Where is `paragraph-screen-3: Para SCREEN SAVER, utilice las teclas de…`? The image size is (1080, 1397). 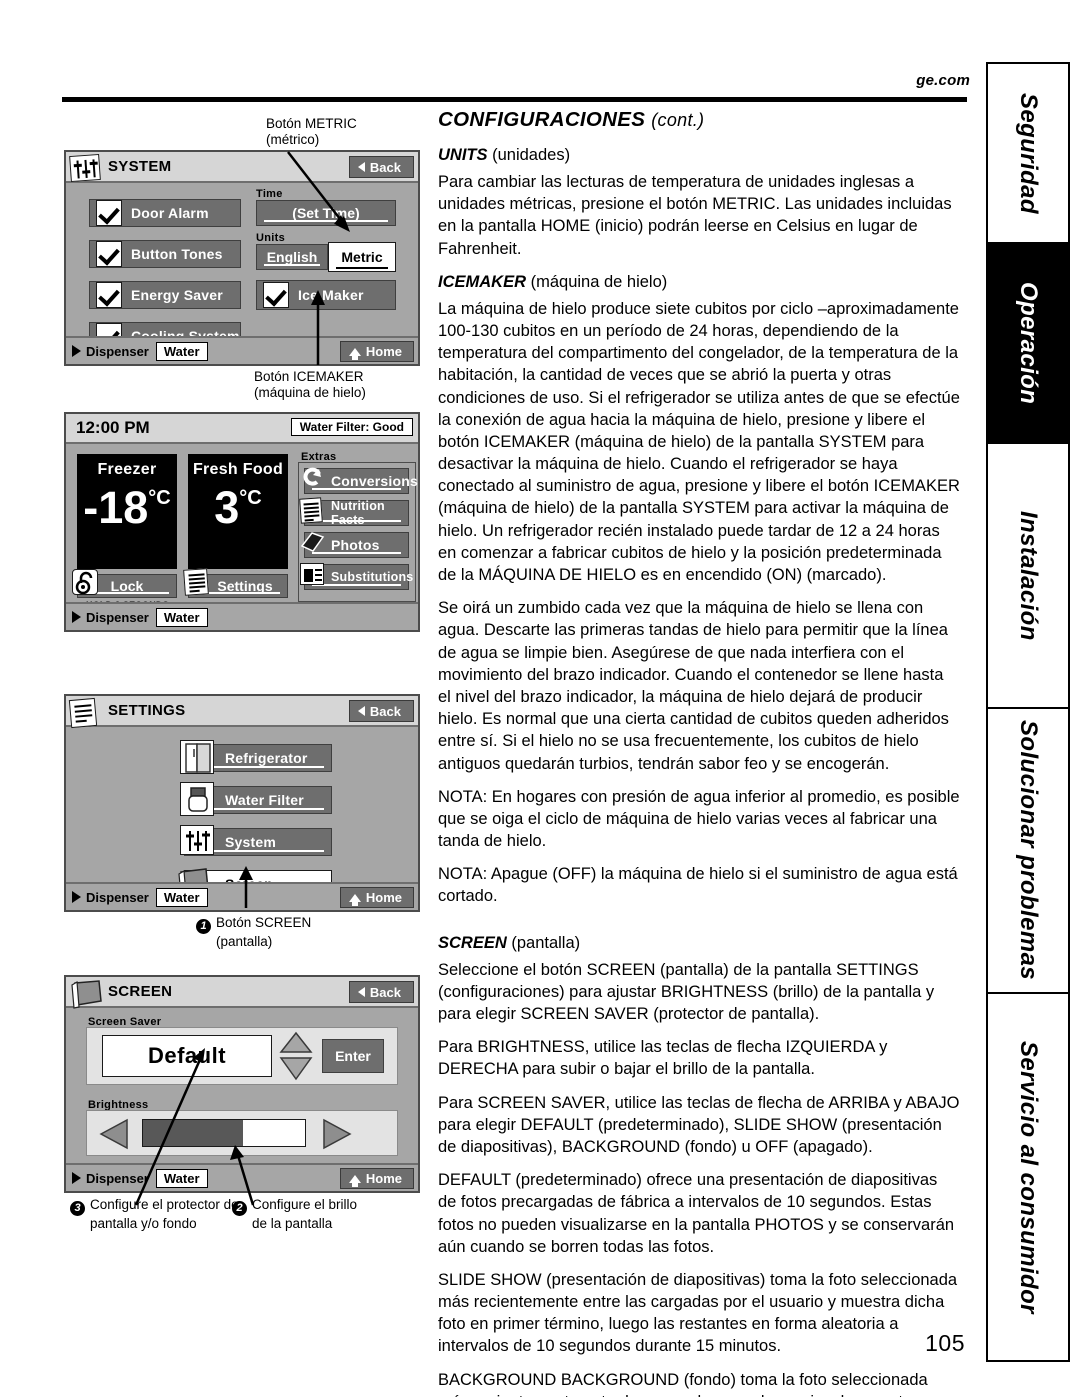
paragraph-screen-3: Para SCREEN SAVER, utilice las teclas de… is located at coordinates (699, 1124).